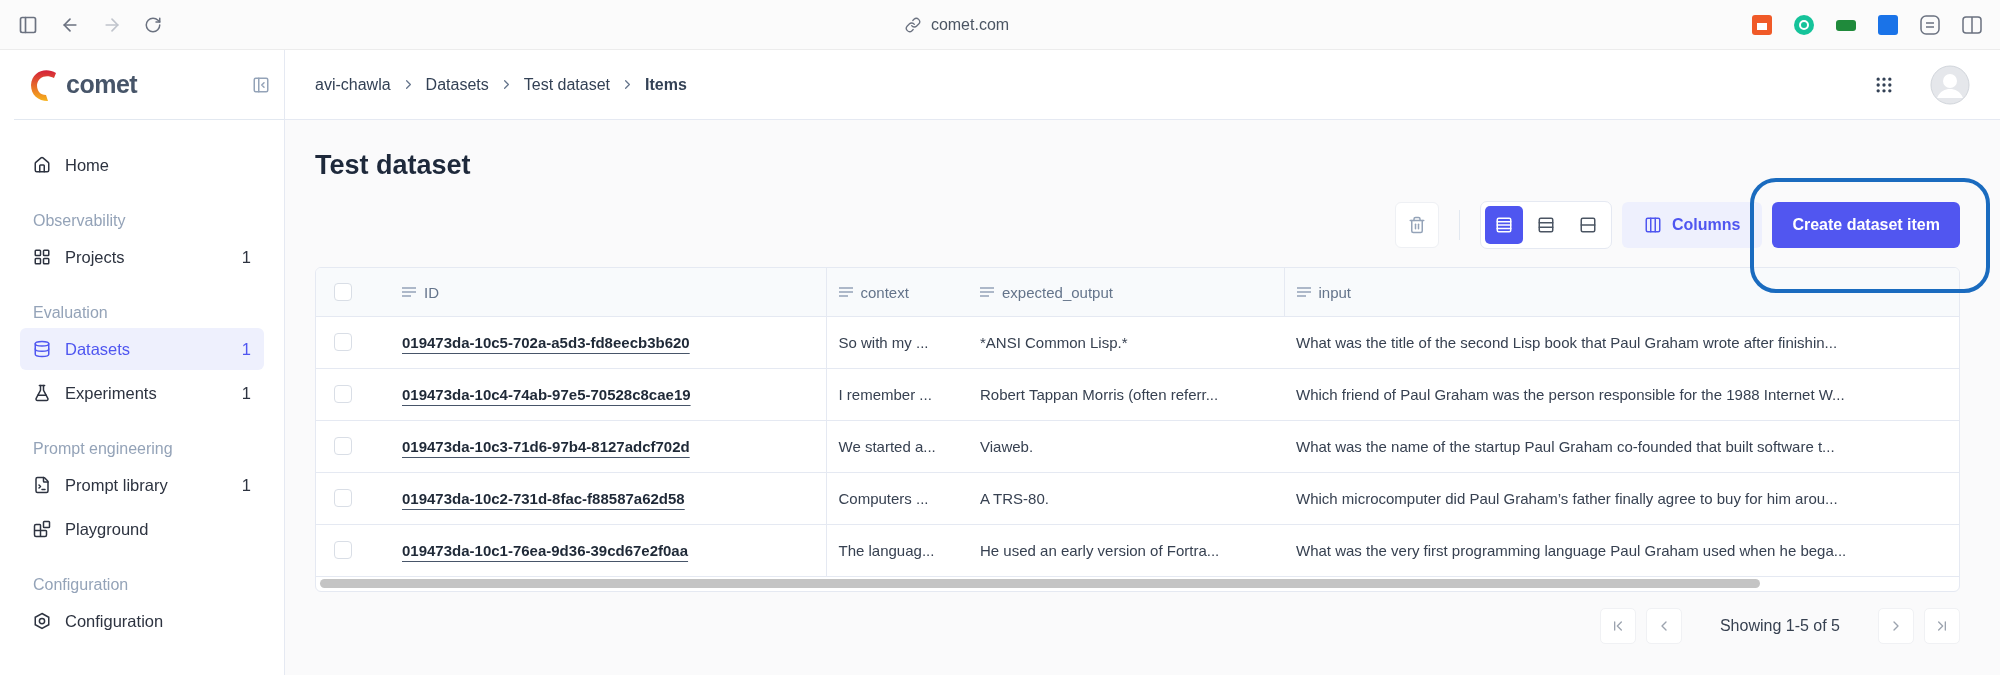 The width and height of the screenshot is (2000, 675). I want to click on nav-item: Configuration, so click(142, 621).